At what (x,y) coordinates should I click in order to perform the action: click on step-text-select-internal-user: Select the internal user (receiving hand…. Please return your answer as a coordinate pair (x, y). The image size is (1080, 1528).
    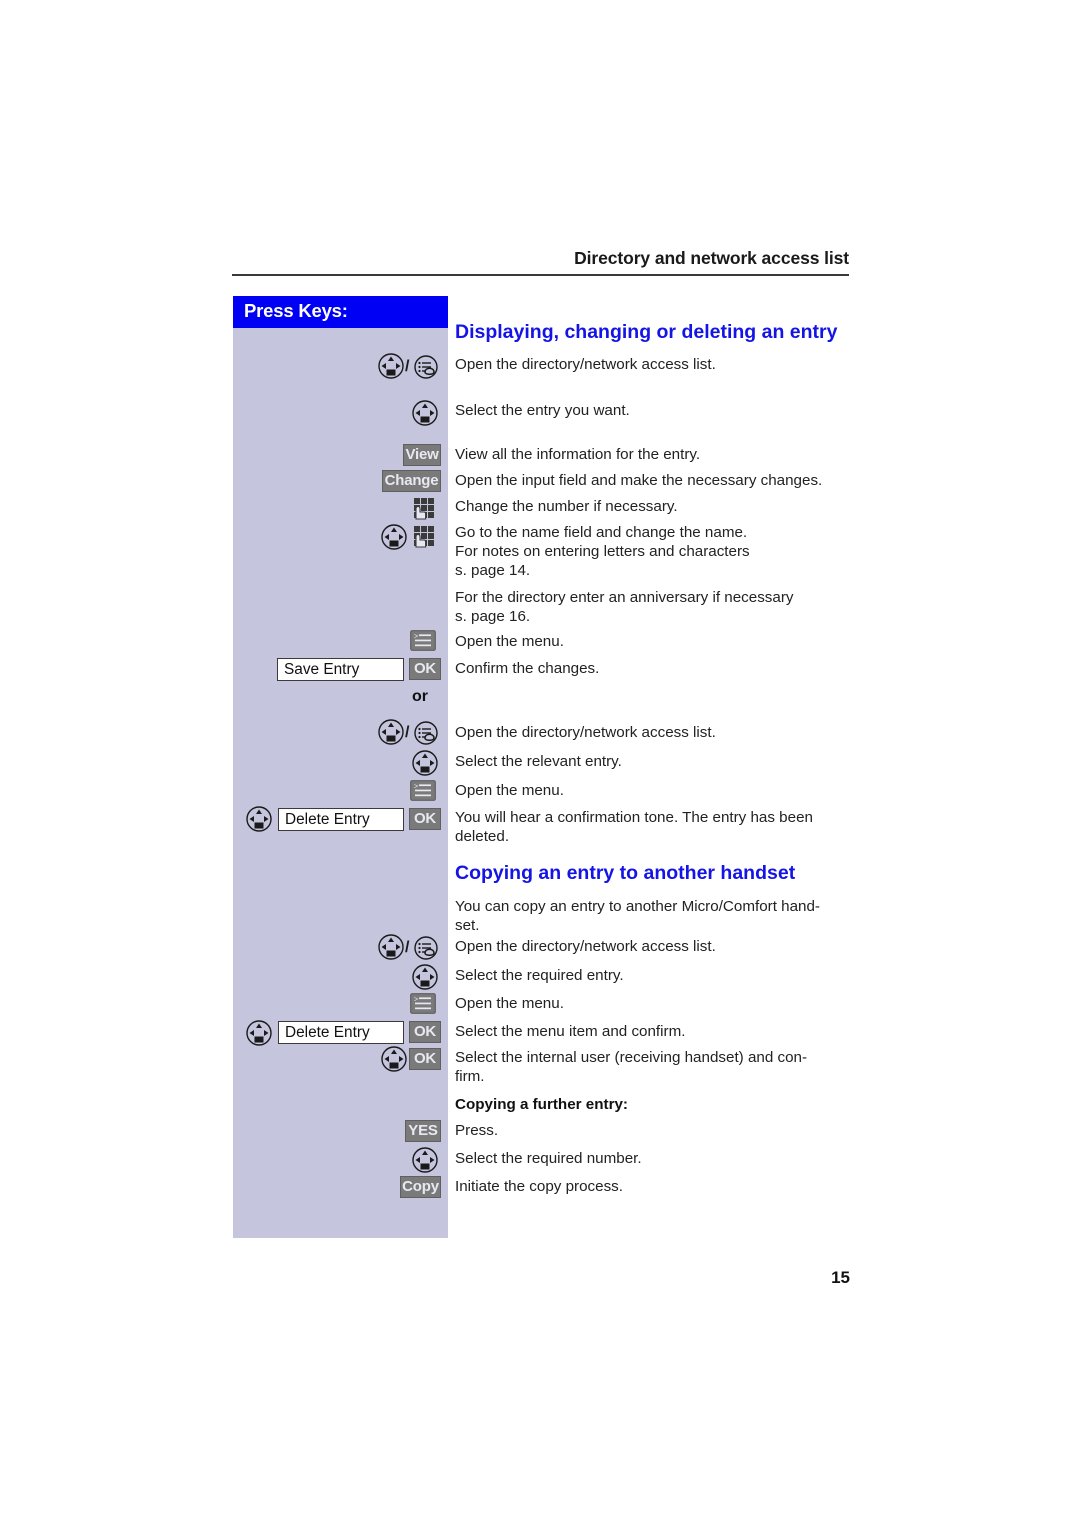
    Looking at the image, I should click on (631, 1067).